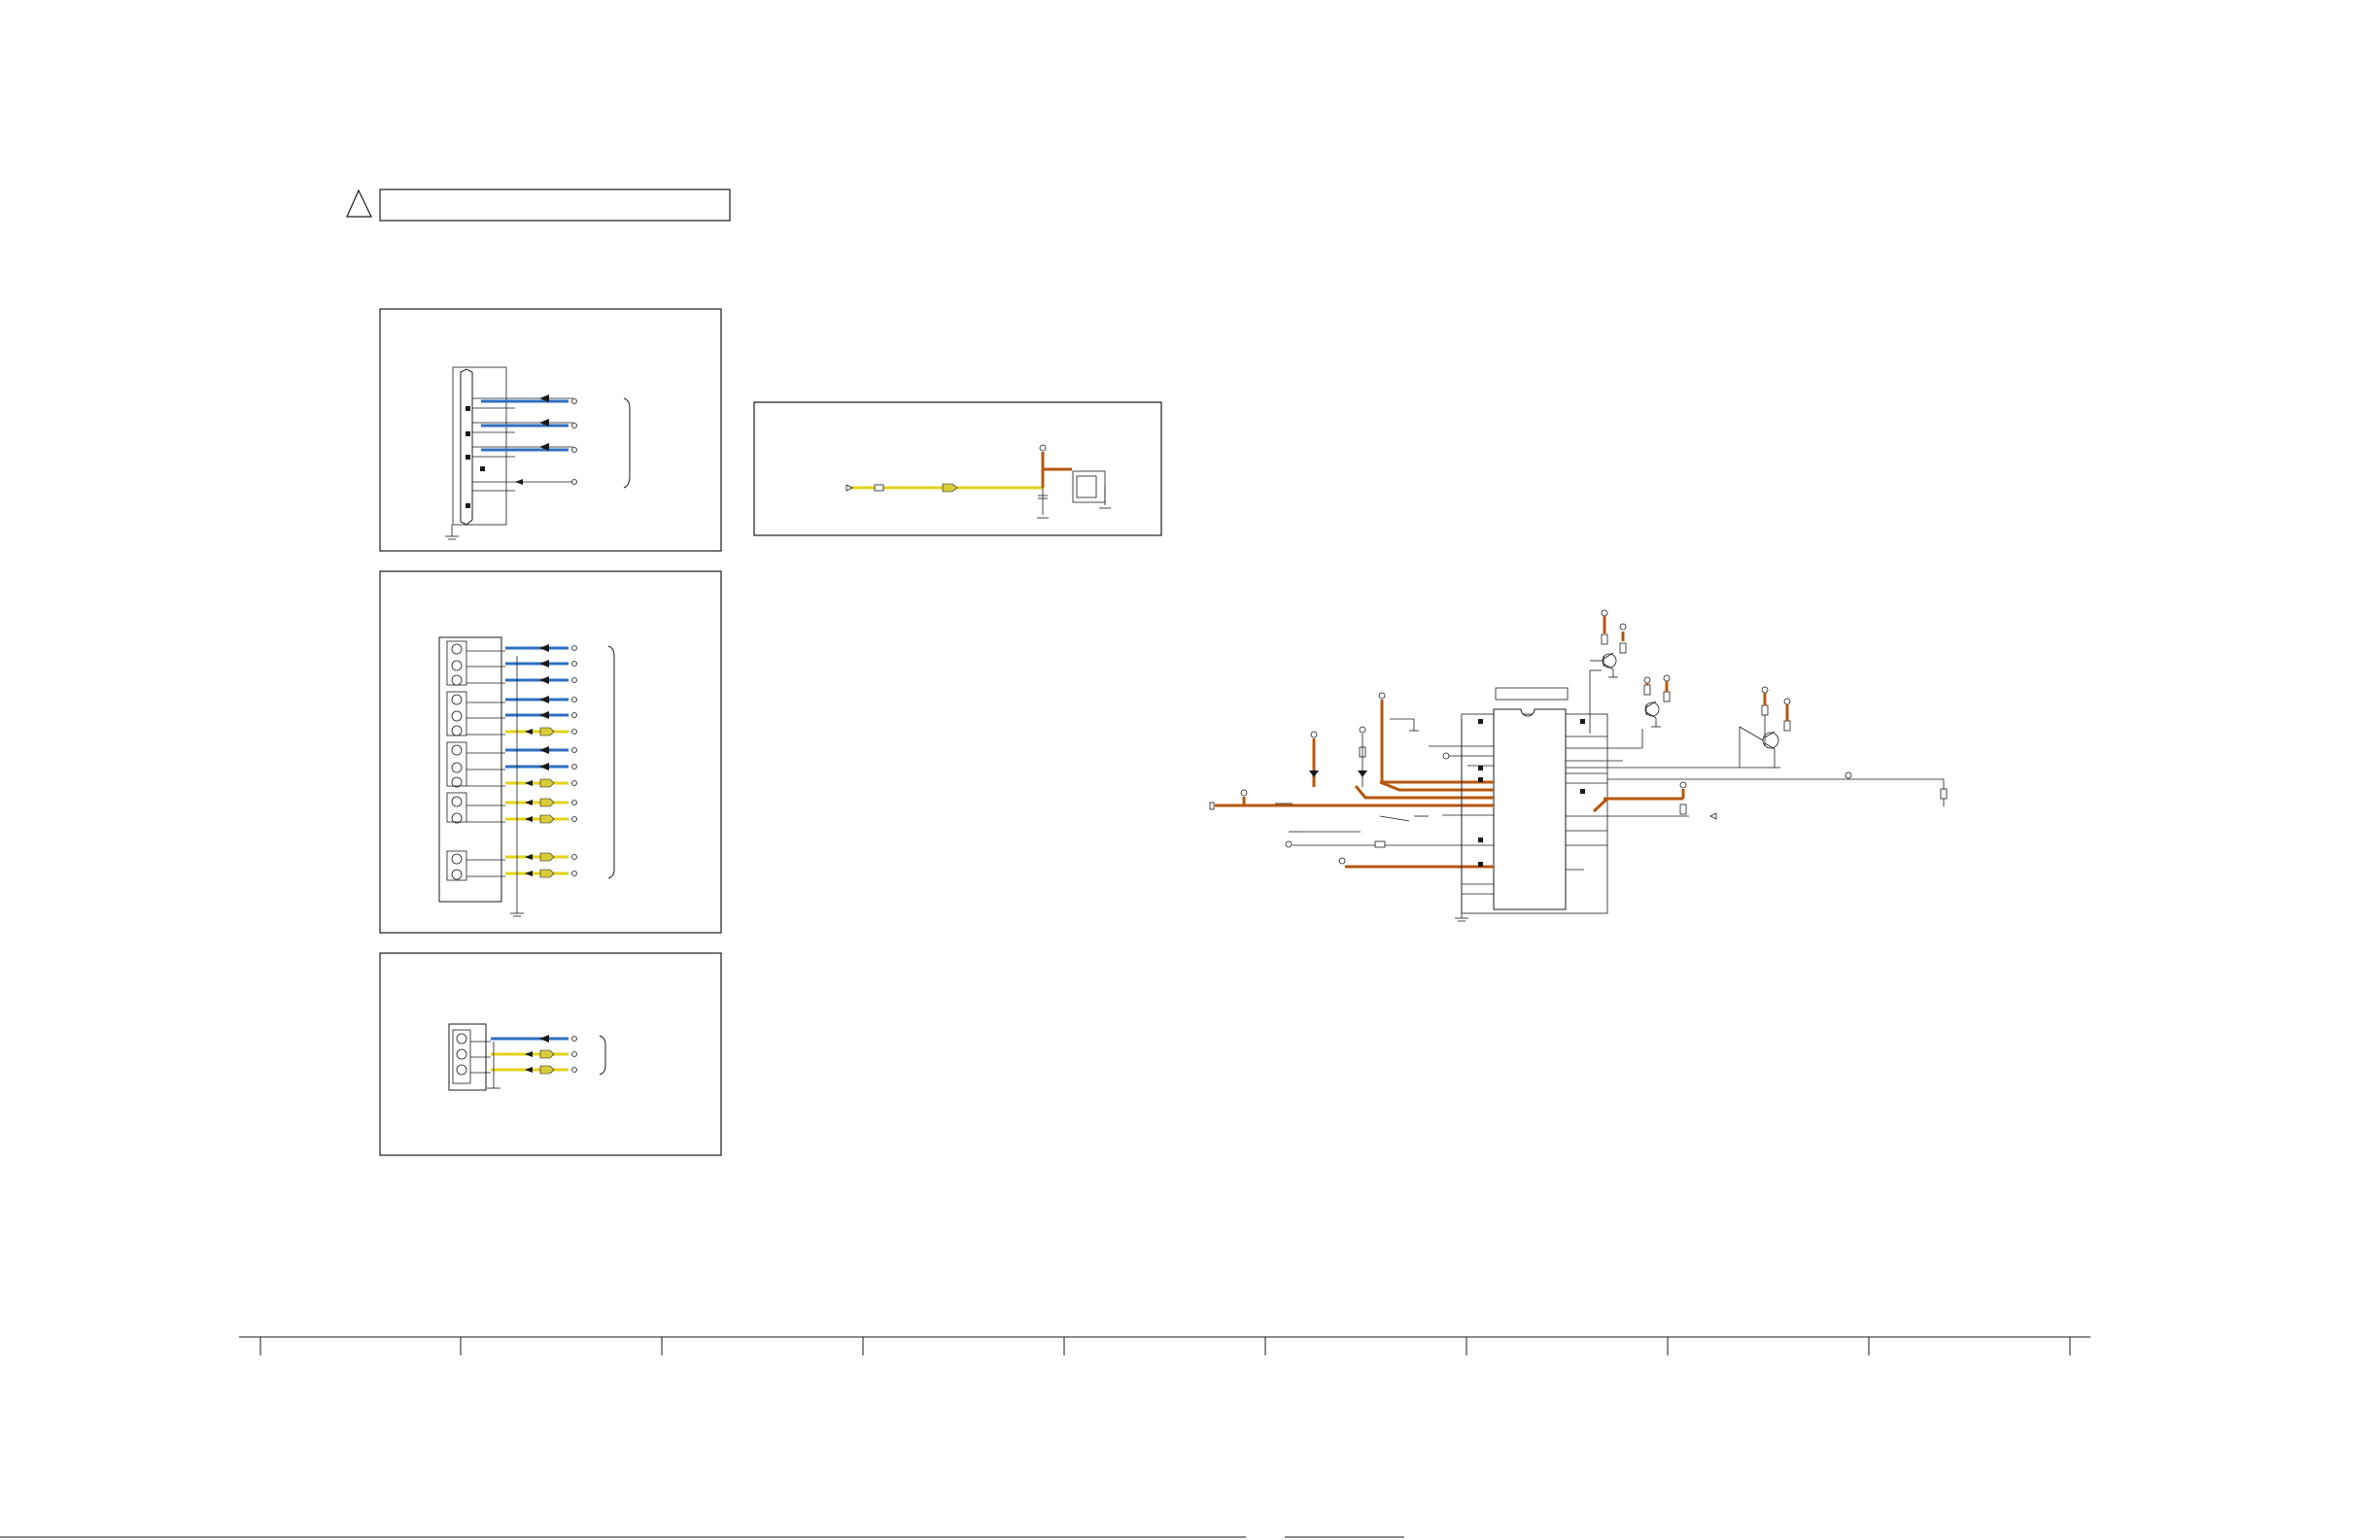 The height and width of the screenshot is (1540, 2380). I want to click on warning-note, so click(538, 205).